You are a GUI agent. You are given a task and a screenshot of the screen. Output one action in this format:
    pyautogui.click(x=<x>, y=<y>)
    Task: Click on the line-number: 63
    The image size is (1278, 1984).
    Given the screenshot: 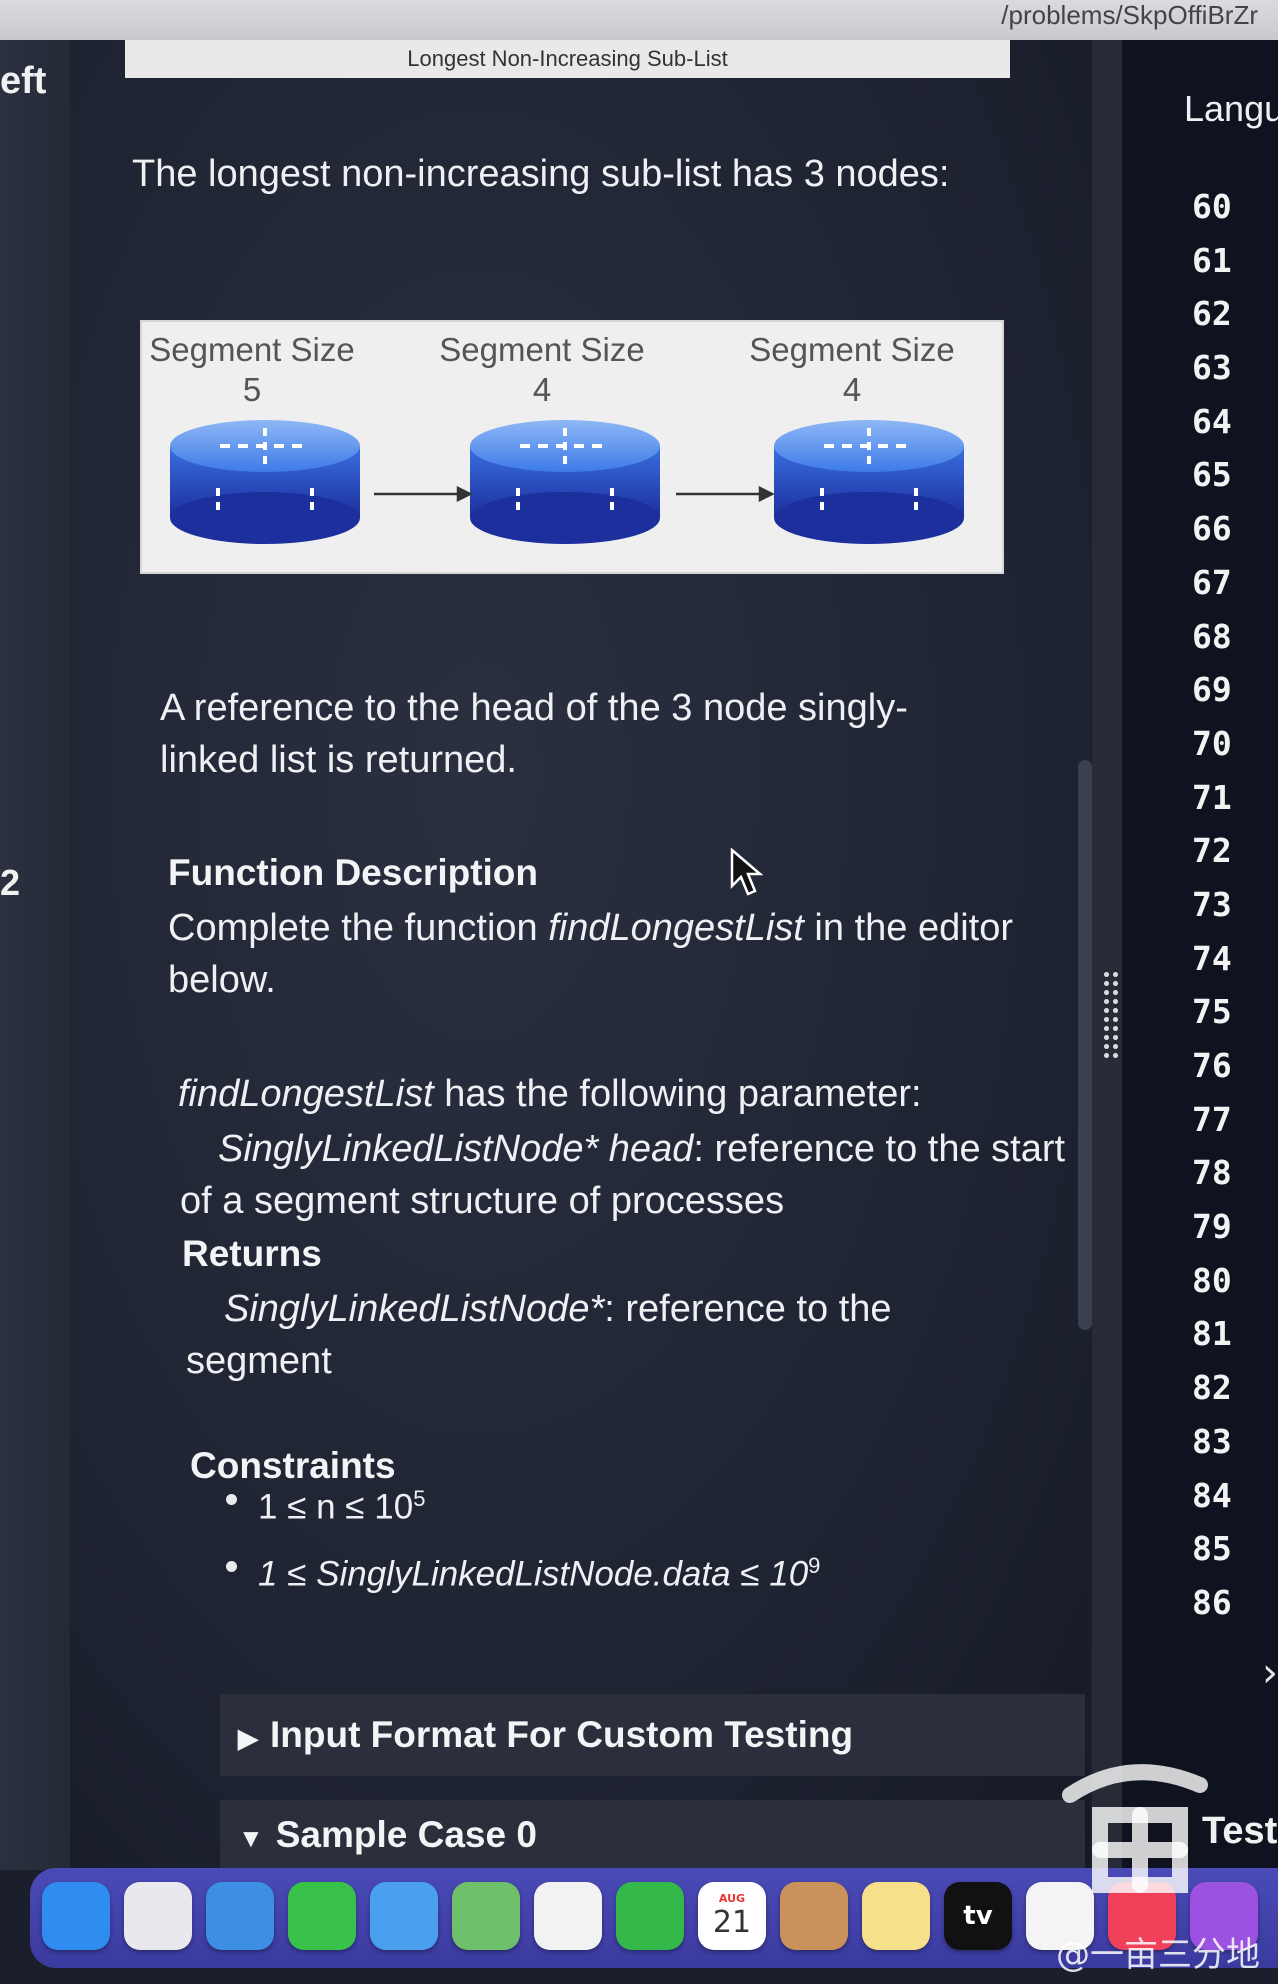 What is the action you would take?
    pyautogui.click(x=1212, y=368)
    